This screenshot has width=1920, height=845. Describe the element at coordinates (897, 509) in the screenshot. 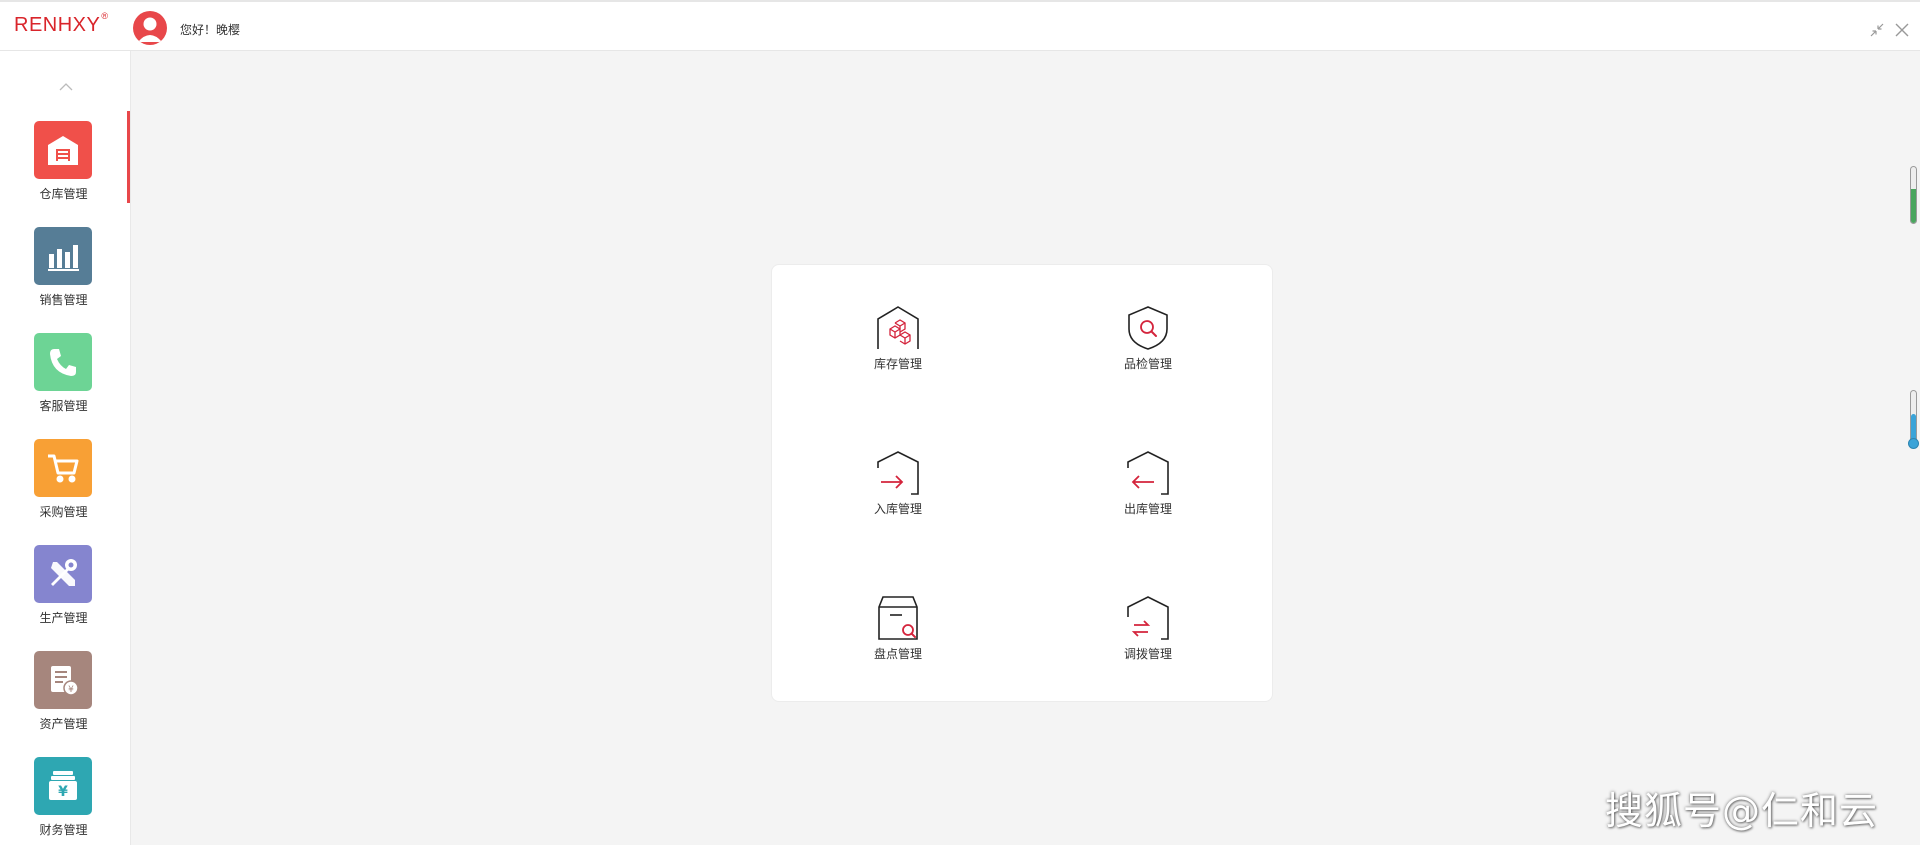

I see `submodule-label: 入库管理` at that location.